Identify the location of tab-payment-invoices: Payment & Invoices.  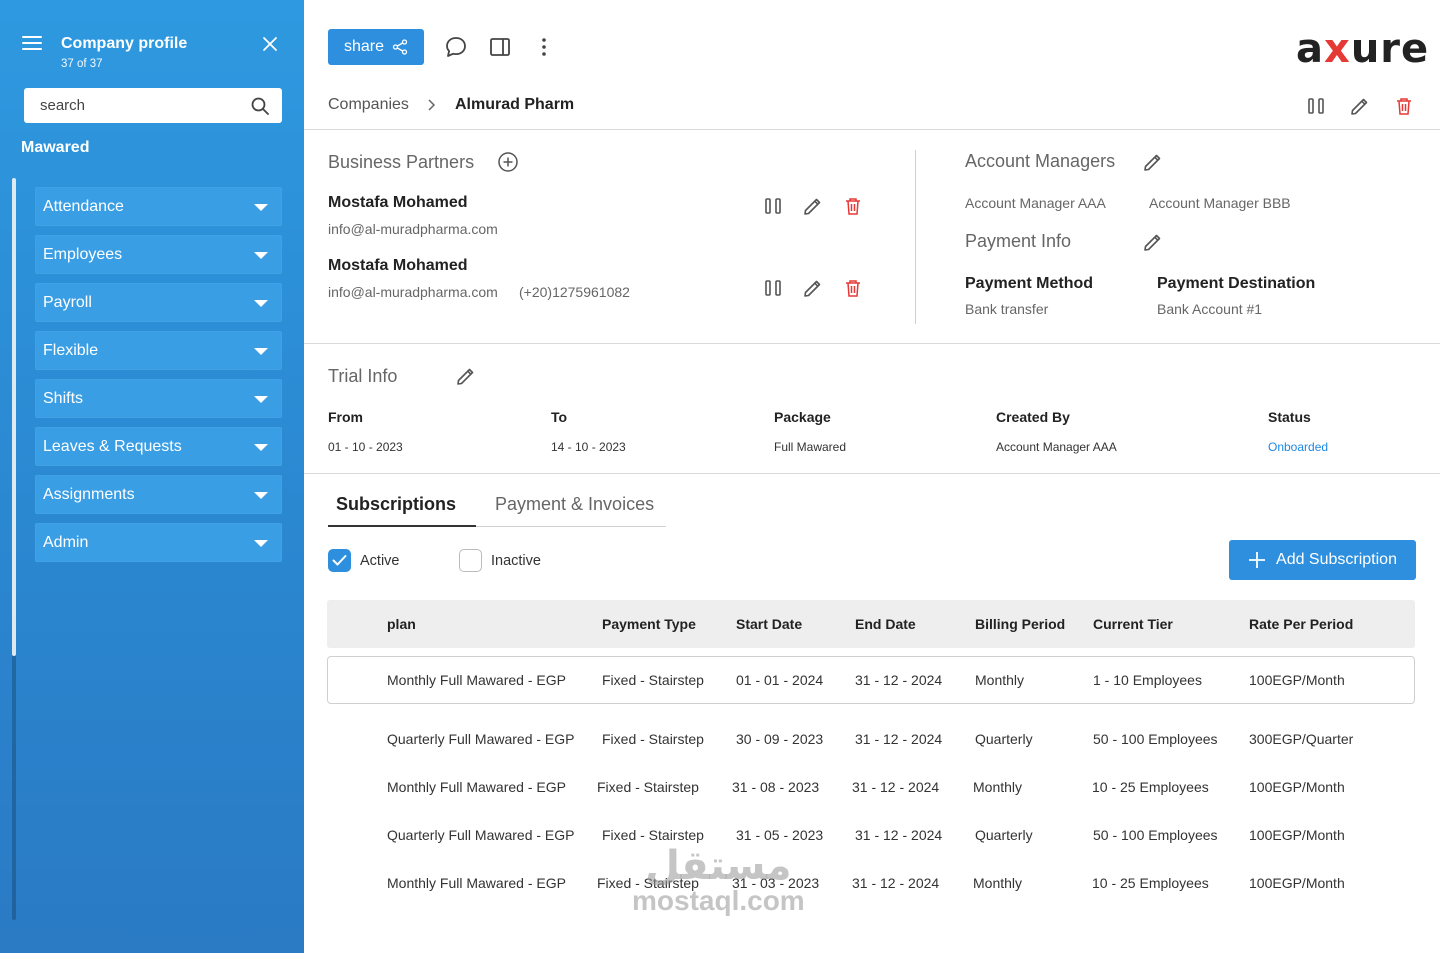
(574, 504).